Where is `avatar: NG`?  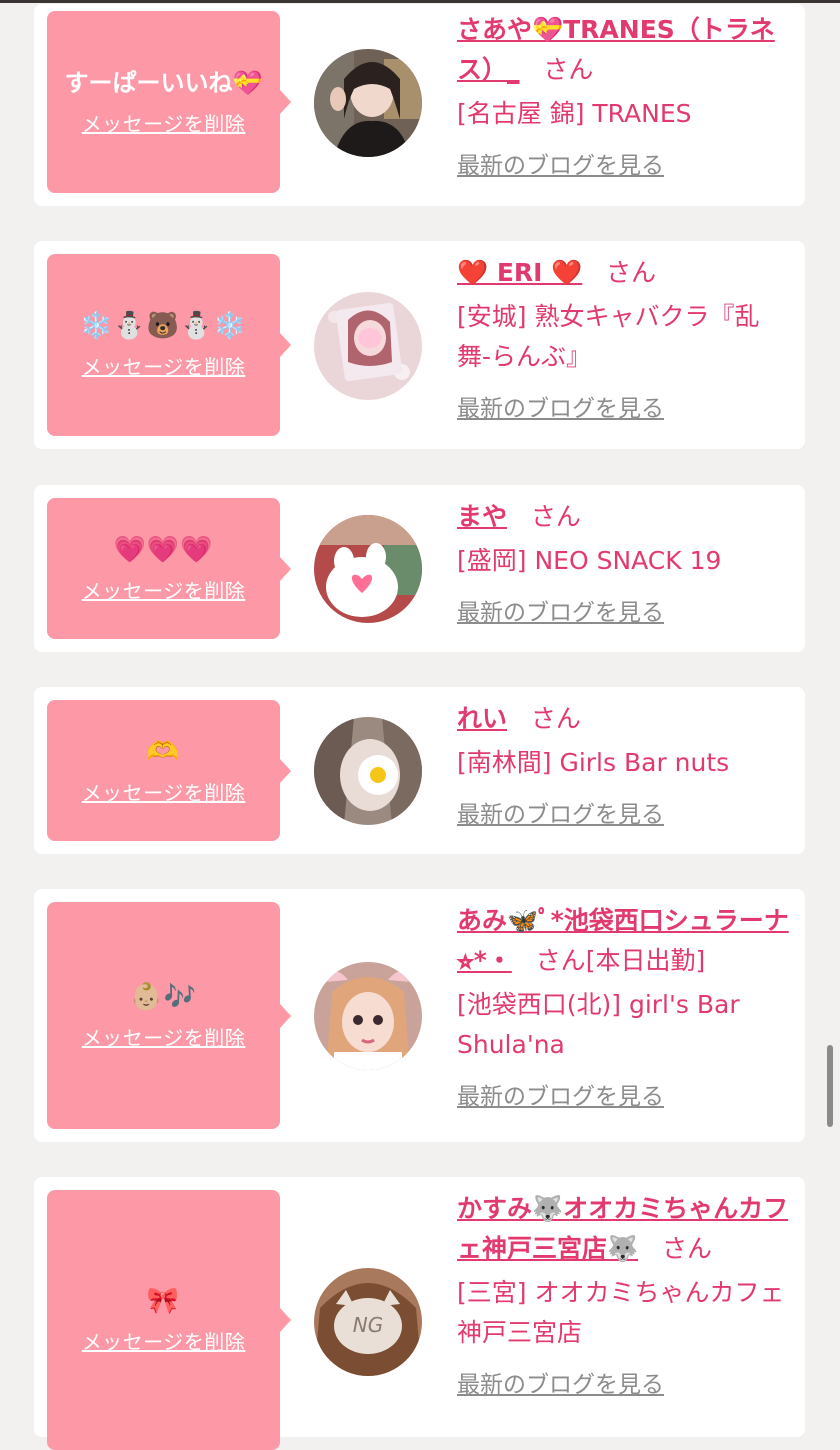 avatar: NG is located at coordinates (368, 1322).